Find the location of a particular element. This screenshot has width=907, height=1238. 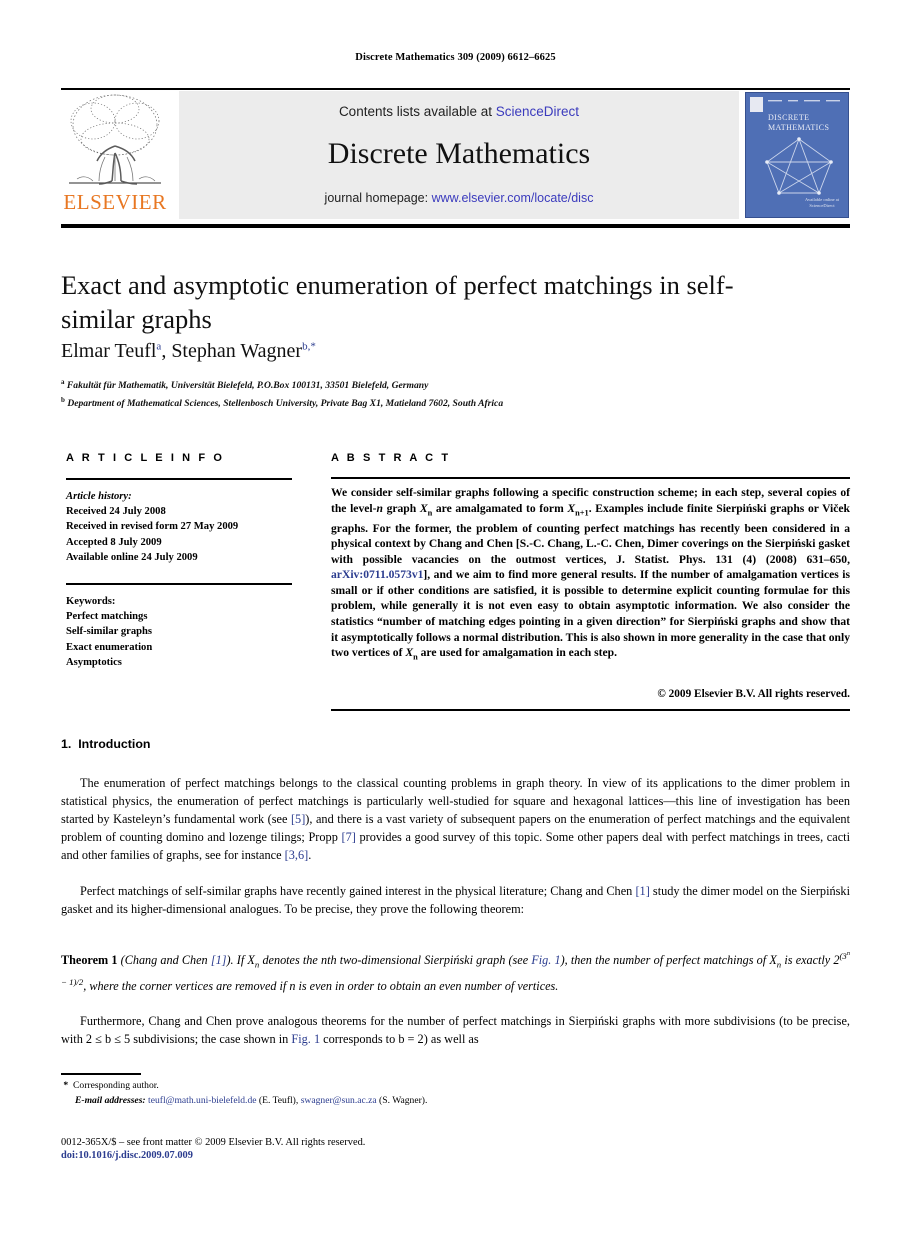

abstract-xn-2: X is located at coordinates (409, 653).